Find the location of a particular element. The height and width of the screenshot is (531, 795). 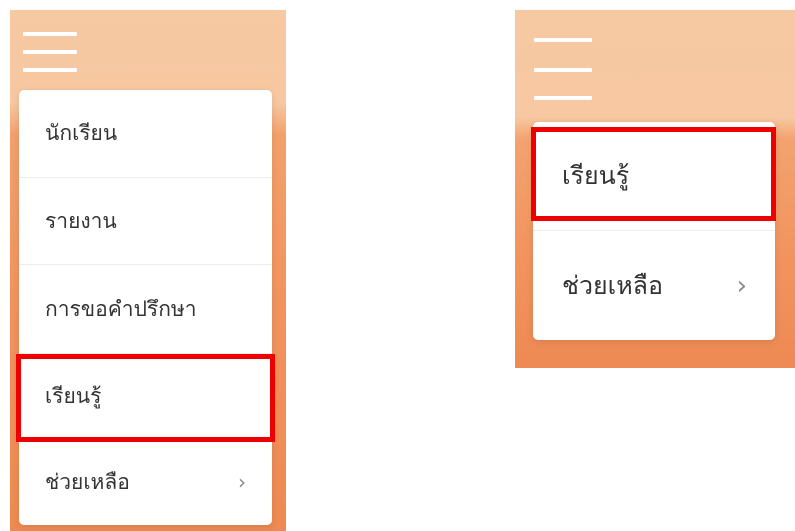

menu-item-label: การขอคำปรึกษา is located at coordinates (121, 308).